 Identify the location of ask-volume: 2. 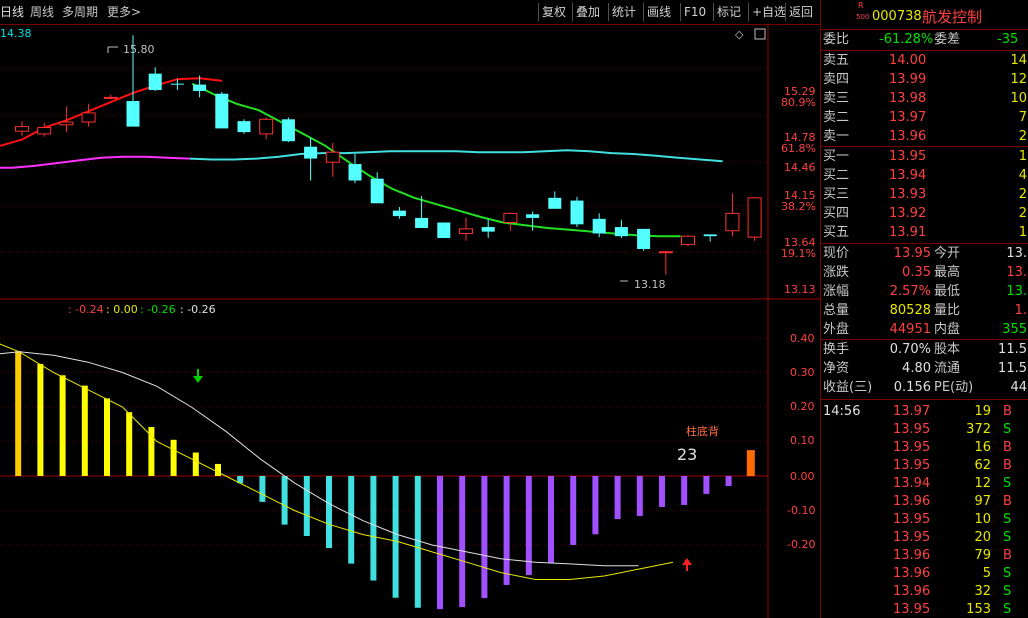
(1022, 136).